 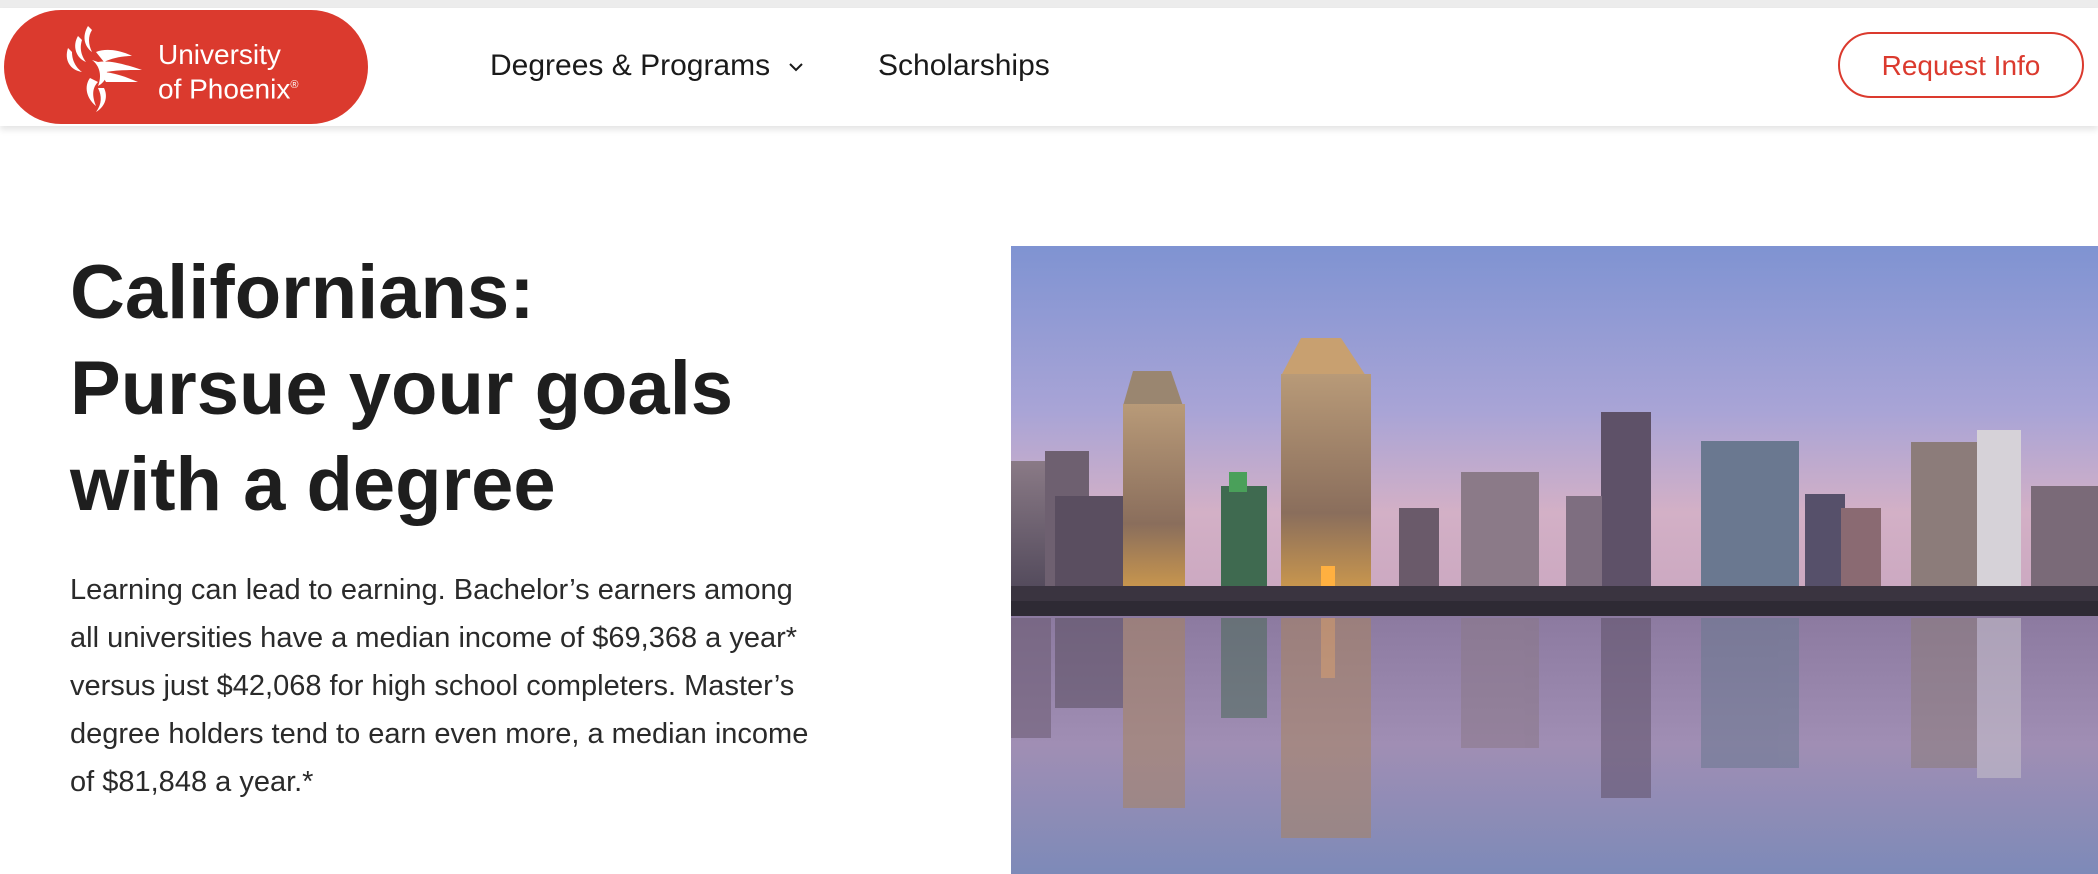 I want to click on hero-headline-line2: Pursue your goals, so click(x=402, y=388).